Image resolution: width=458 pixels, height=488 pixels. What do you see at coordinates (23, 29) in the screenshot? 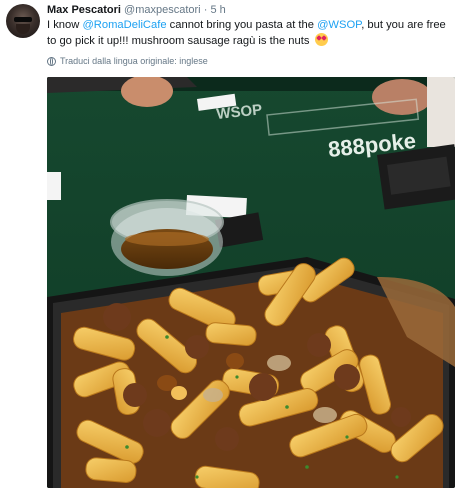
I see `avatar-beard` at bounding box center [23, 29].